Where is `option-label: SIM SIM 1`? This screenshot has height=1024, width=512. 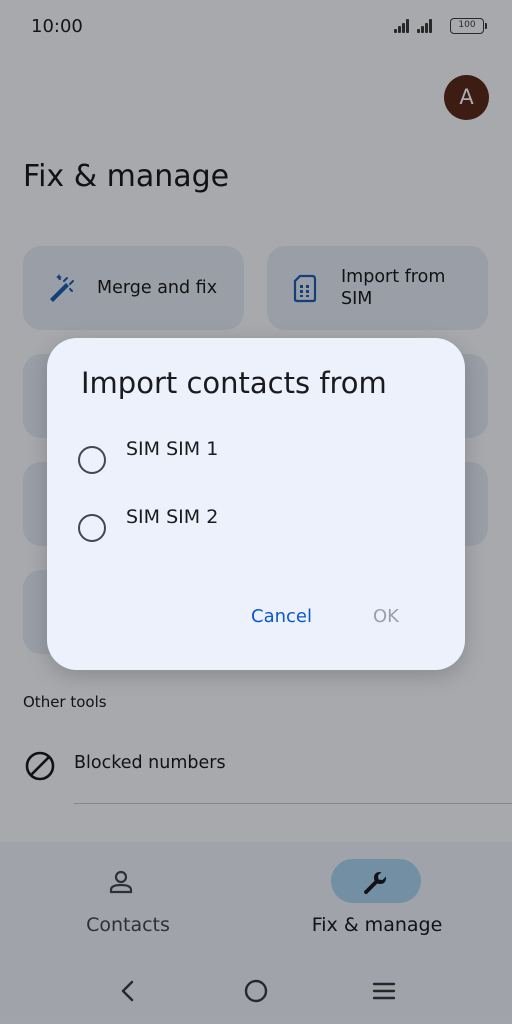
option-label: SIM SIM 1 is located at coordinates (172, 449).